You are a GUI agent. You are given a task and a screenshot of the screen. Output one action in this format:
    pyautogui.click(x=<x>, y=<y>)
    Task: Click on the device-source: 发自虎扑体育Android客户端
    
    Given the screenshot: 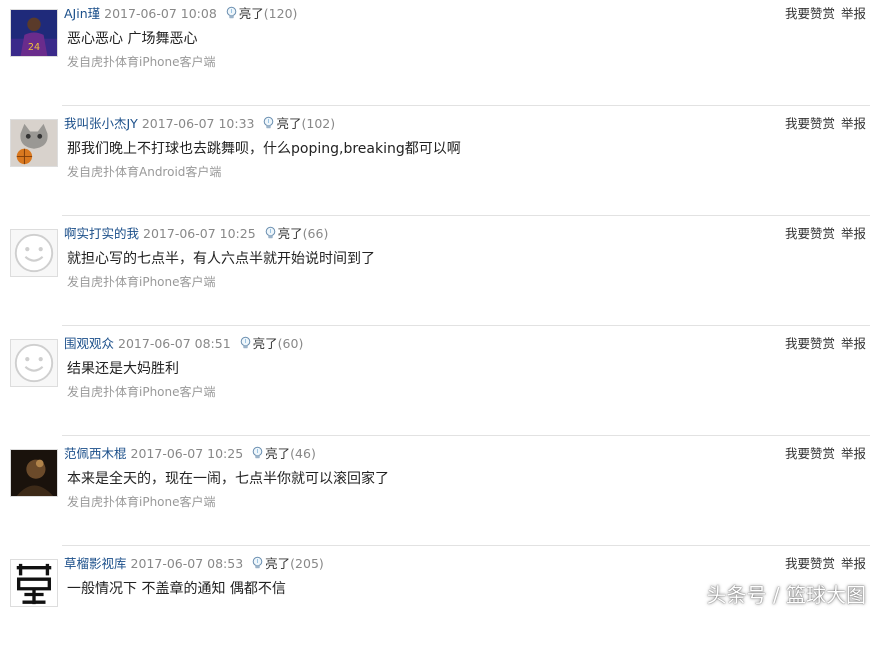 What is the action you would take?
    pyautogui.click(x=144, y=172)
    